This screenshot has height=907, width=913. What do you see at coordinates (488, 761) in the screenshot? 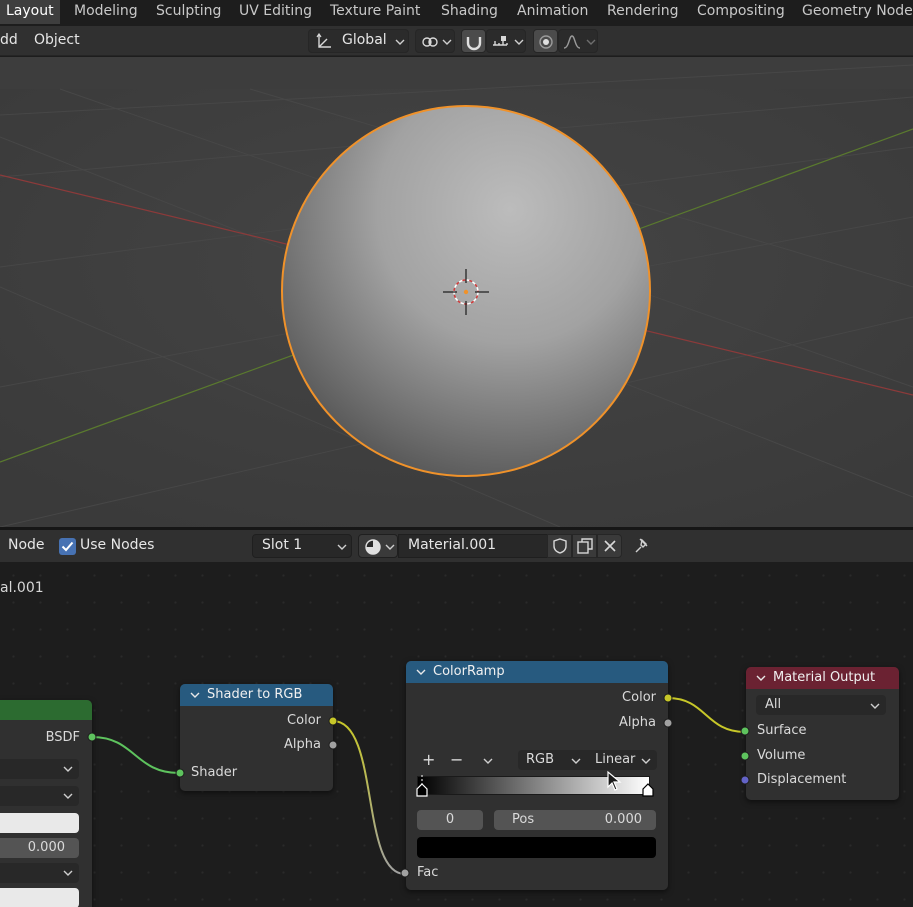
I see `ramp-menu-chevron-icon` at bounding box center [488, 761].